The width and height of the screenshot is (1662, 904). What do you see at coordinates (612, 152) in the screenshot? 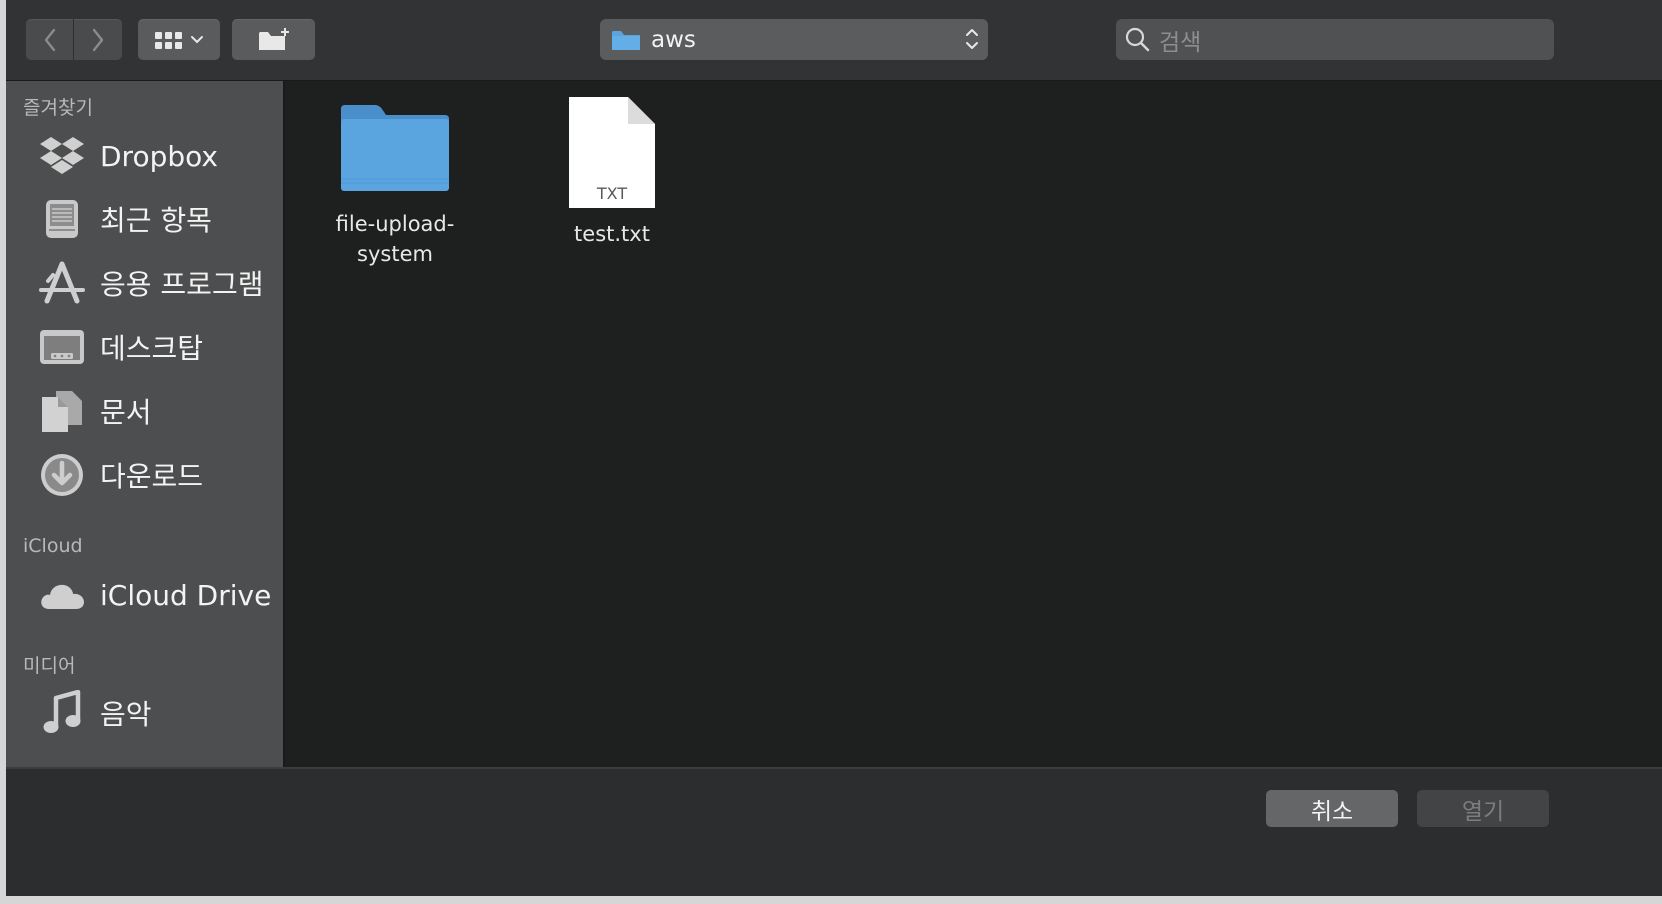
I see `text-file-icon: TXT` at bounding box center [612, 152].